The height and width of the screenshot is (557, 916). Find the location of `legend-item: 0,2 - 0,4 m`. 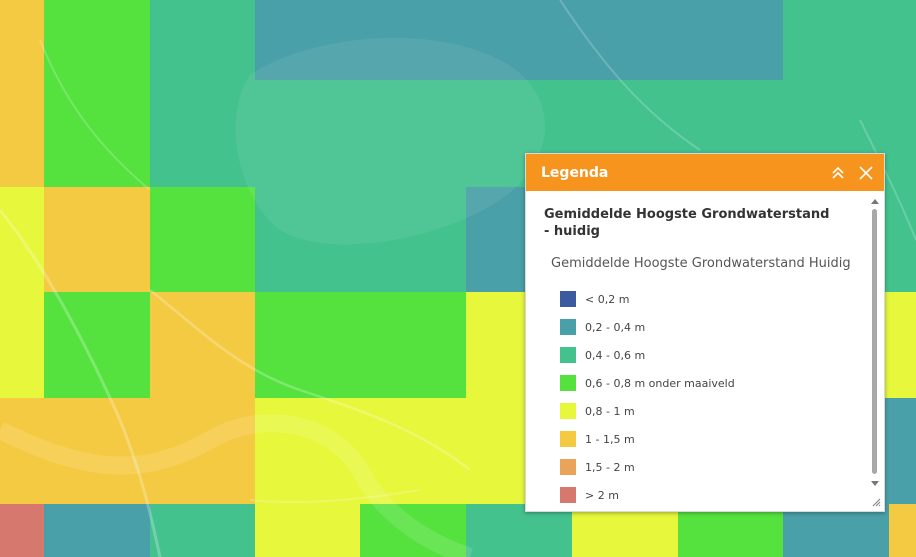

legend-item: 0,2 - 0,4 m is located at coordinates (647, 327).